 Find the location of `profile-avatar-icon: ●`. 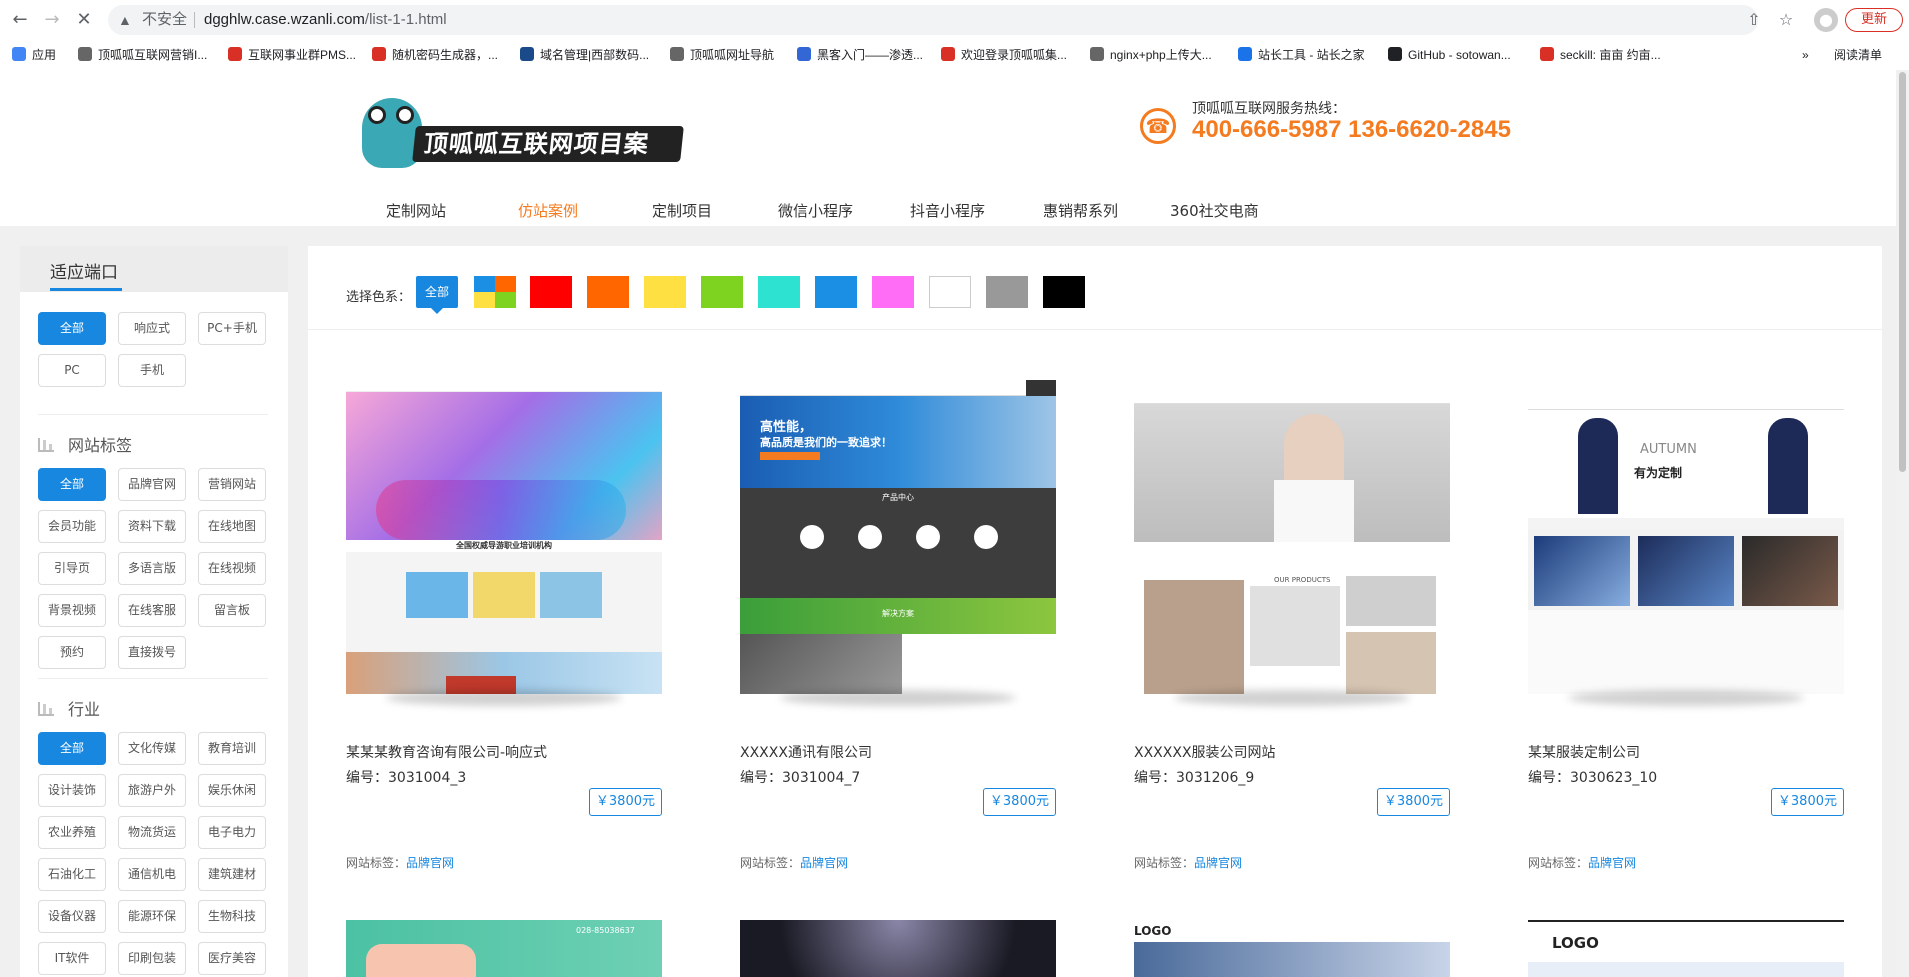

profile-avatar-icon: ● is located at coordinates (1826, 20).